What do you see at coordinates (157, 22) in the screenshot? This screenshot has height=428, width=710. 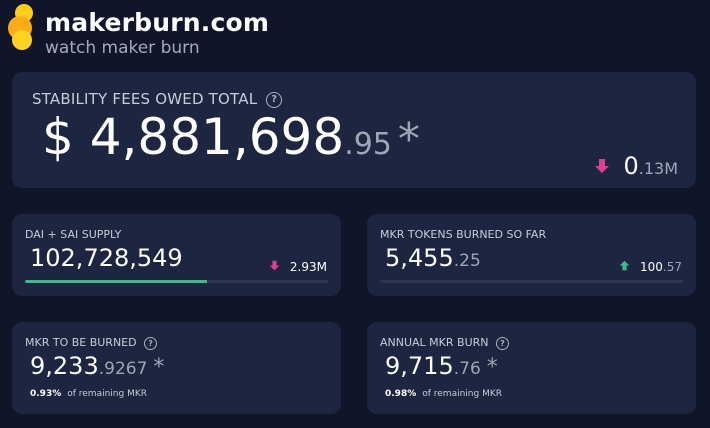 I see `site-title: makerburn.com` at bounding box center [157, 22].